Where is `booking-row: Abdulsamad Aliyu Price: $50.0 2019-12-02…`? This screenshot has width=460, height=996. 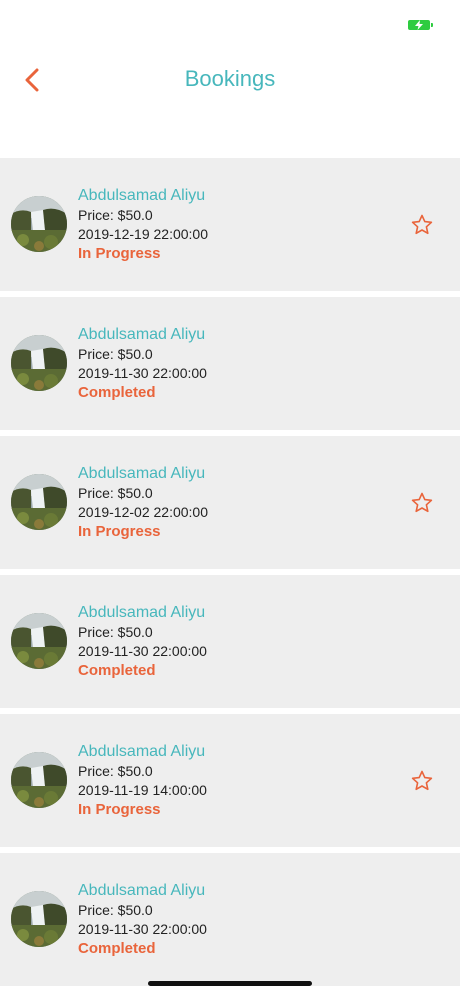
booking-row: Abdulsamad Aliyu Price: $50.0 2019-12-02… is located at coordinates (230, 502).